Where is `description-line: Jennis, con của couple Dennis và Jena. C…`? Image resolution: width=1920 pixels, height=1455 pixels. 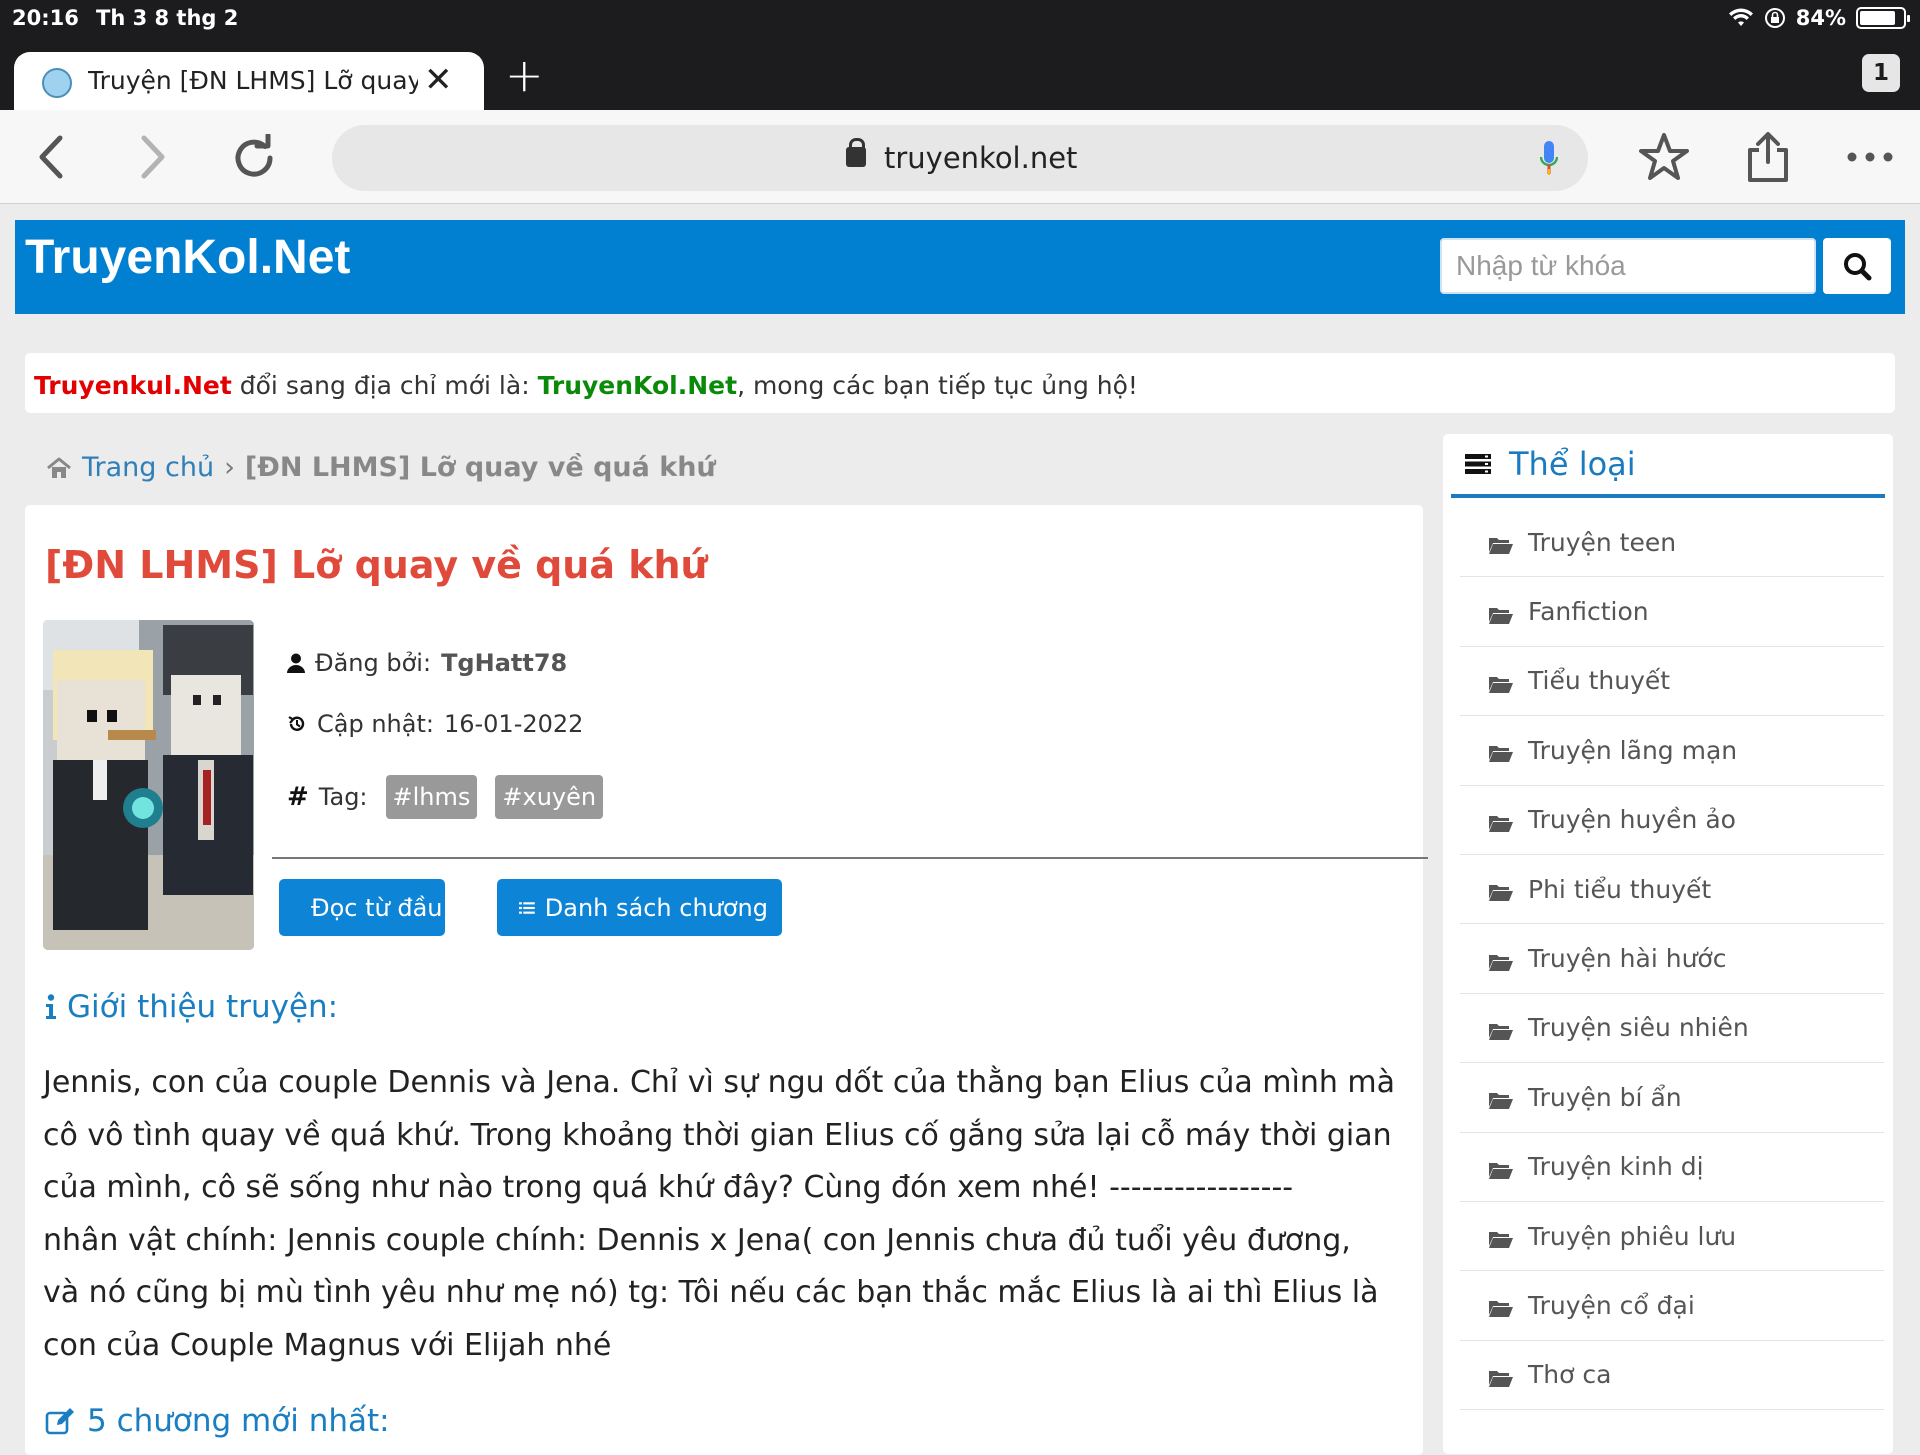 description-line: Jennis, con của couple Dennis và Jena. C… is located at coordinates (719, 1082).